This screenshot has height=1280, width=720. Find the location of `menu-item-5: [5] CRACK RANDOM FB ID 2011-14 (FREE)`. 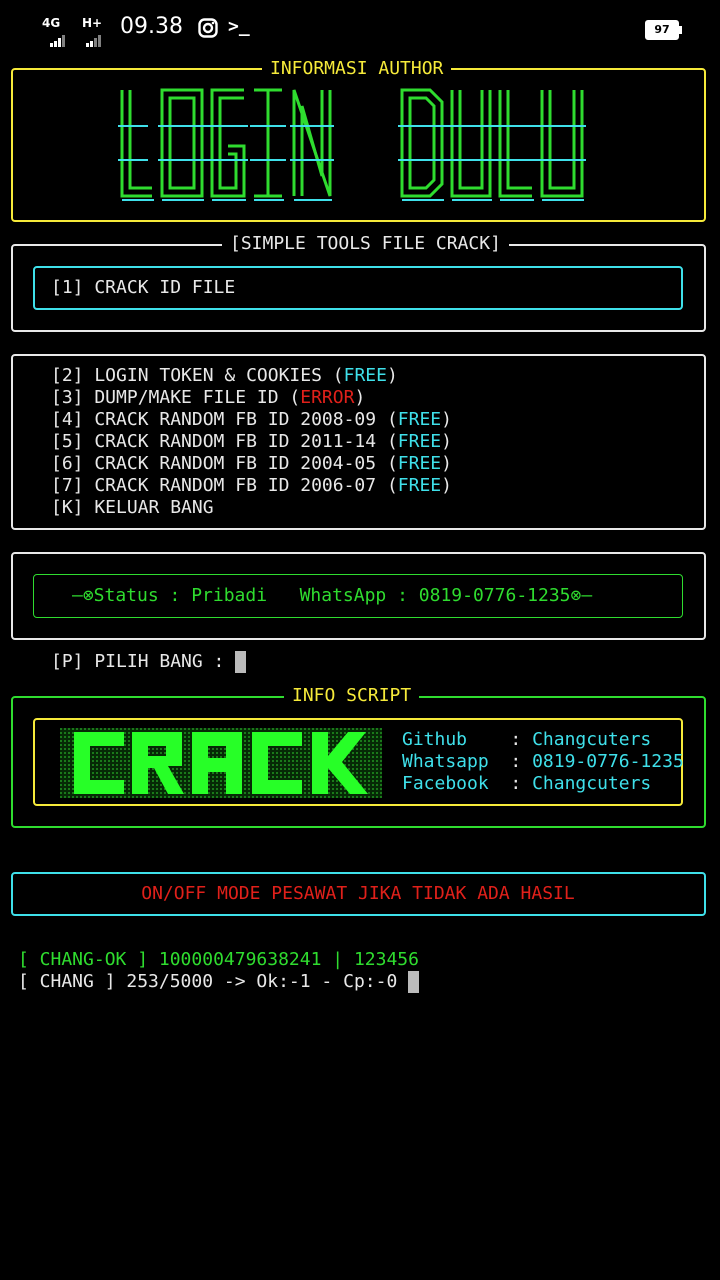

menu-item-5: [5] CRACK RANDOM FB ID 2011-14 (FREE) is located at coordinates (251, 442).